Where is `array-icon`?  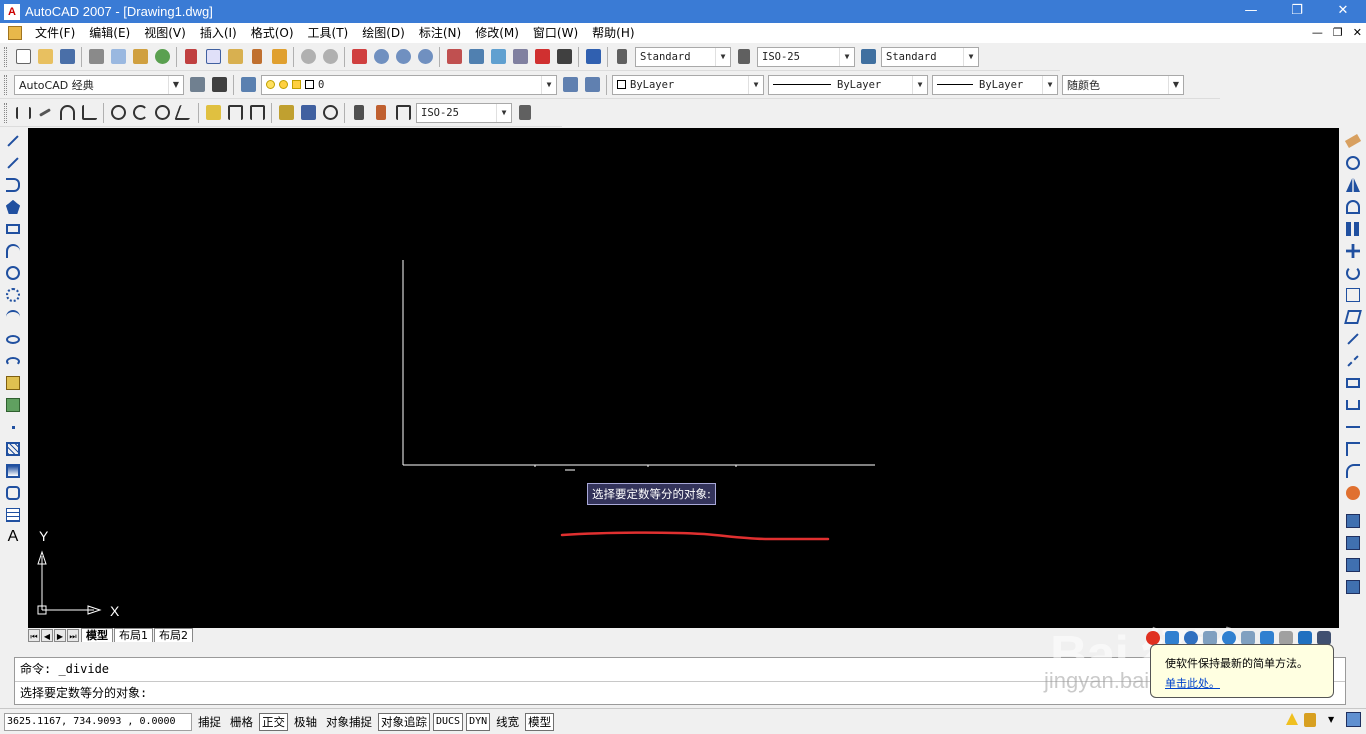
array-icon is located at coordinates (1353, 229).